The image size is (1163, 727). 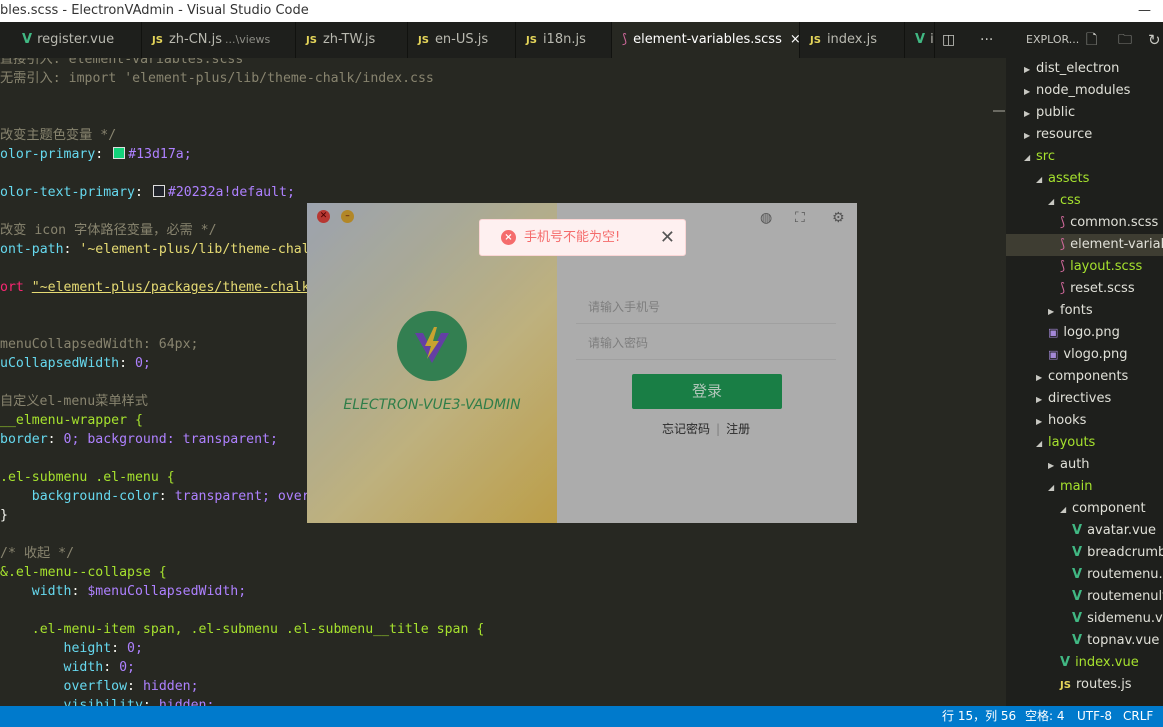 What do you see at coordinates (1084, 487) in the screenshot?
I see `tree-folder: ◢ main` at bounding box center [1084, 487].